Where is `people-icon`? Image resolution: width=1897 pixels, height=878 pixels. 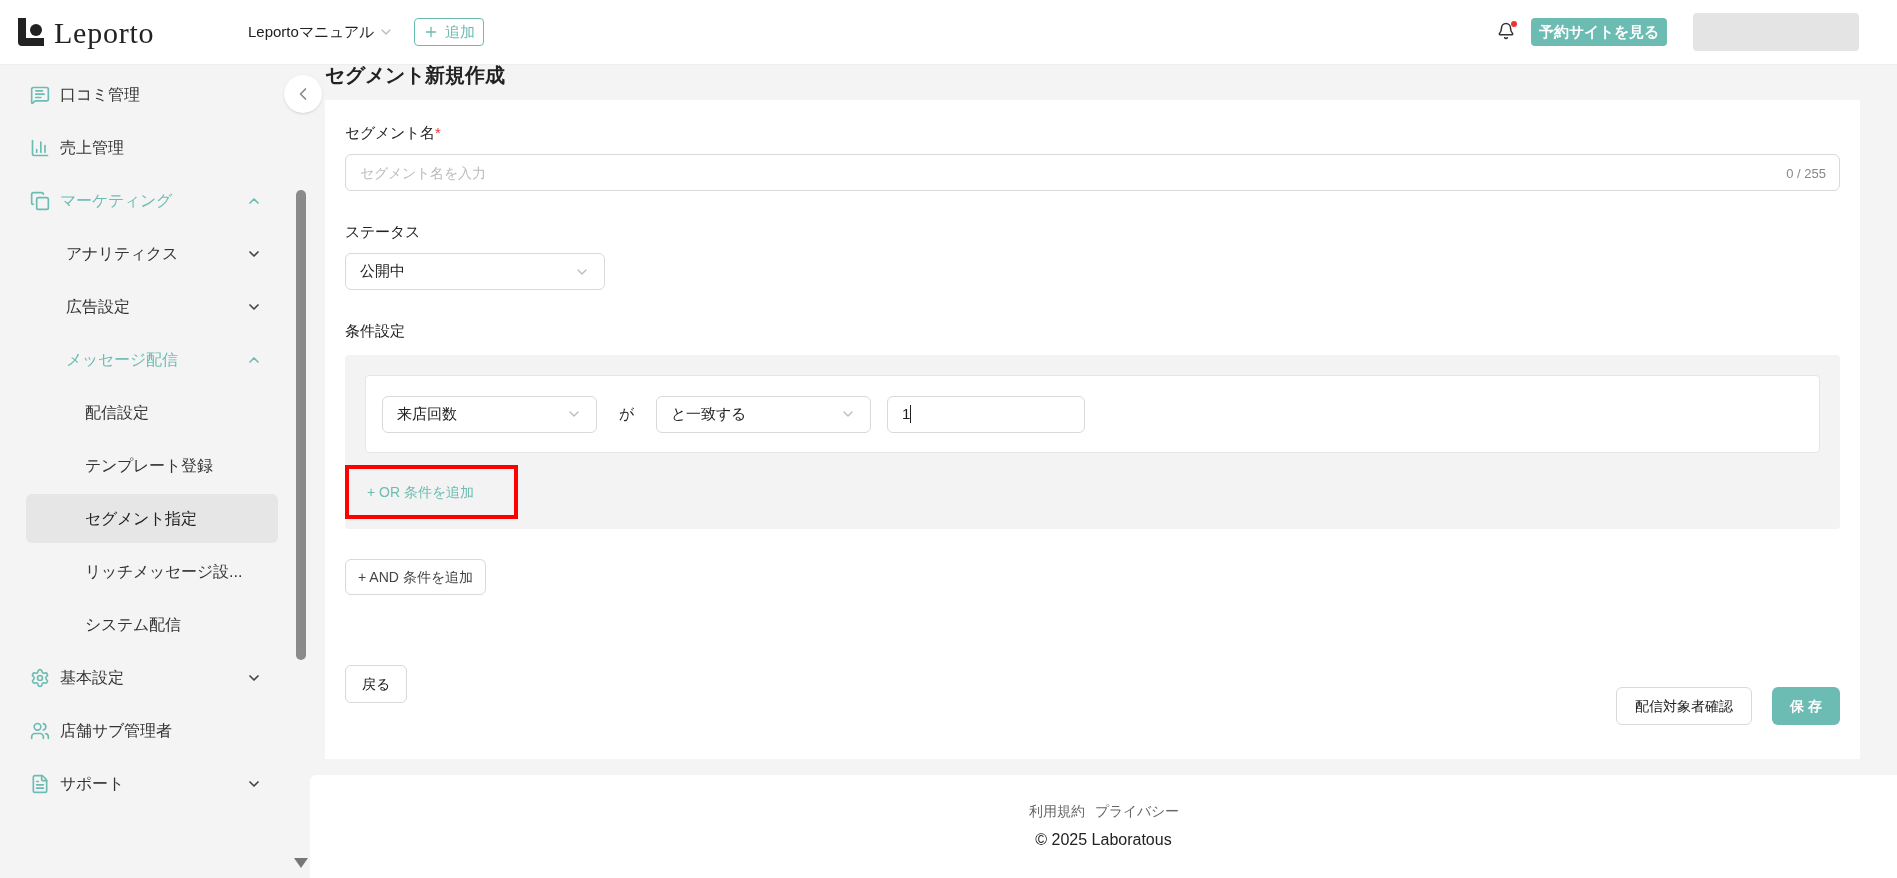
people-icon is located at coordinates (40, 730).